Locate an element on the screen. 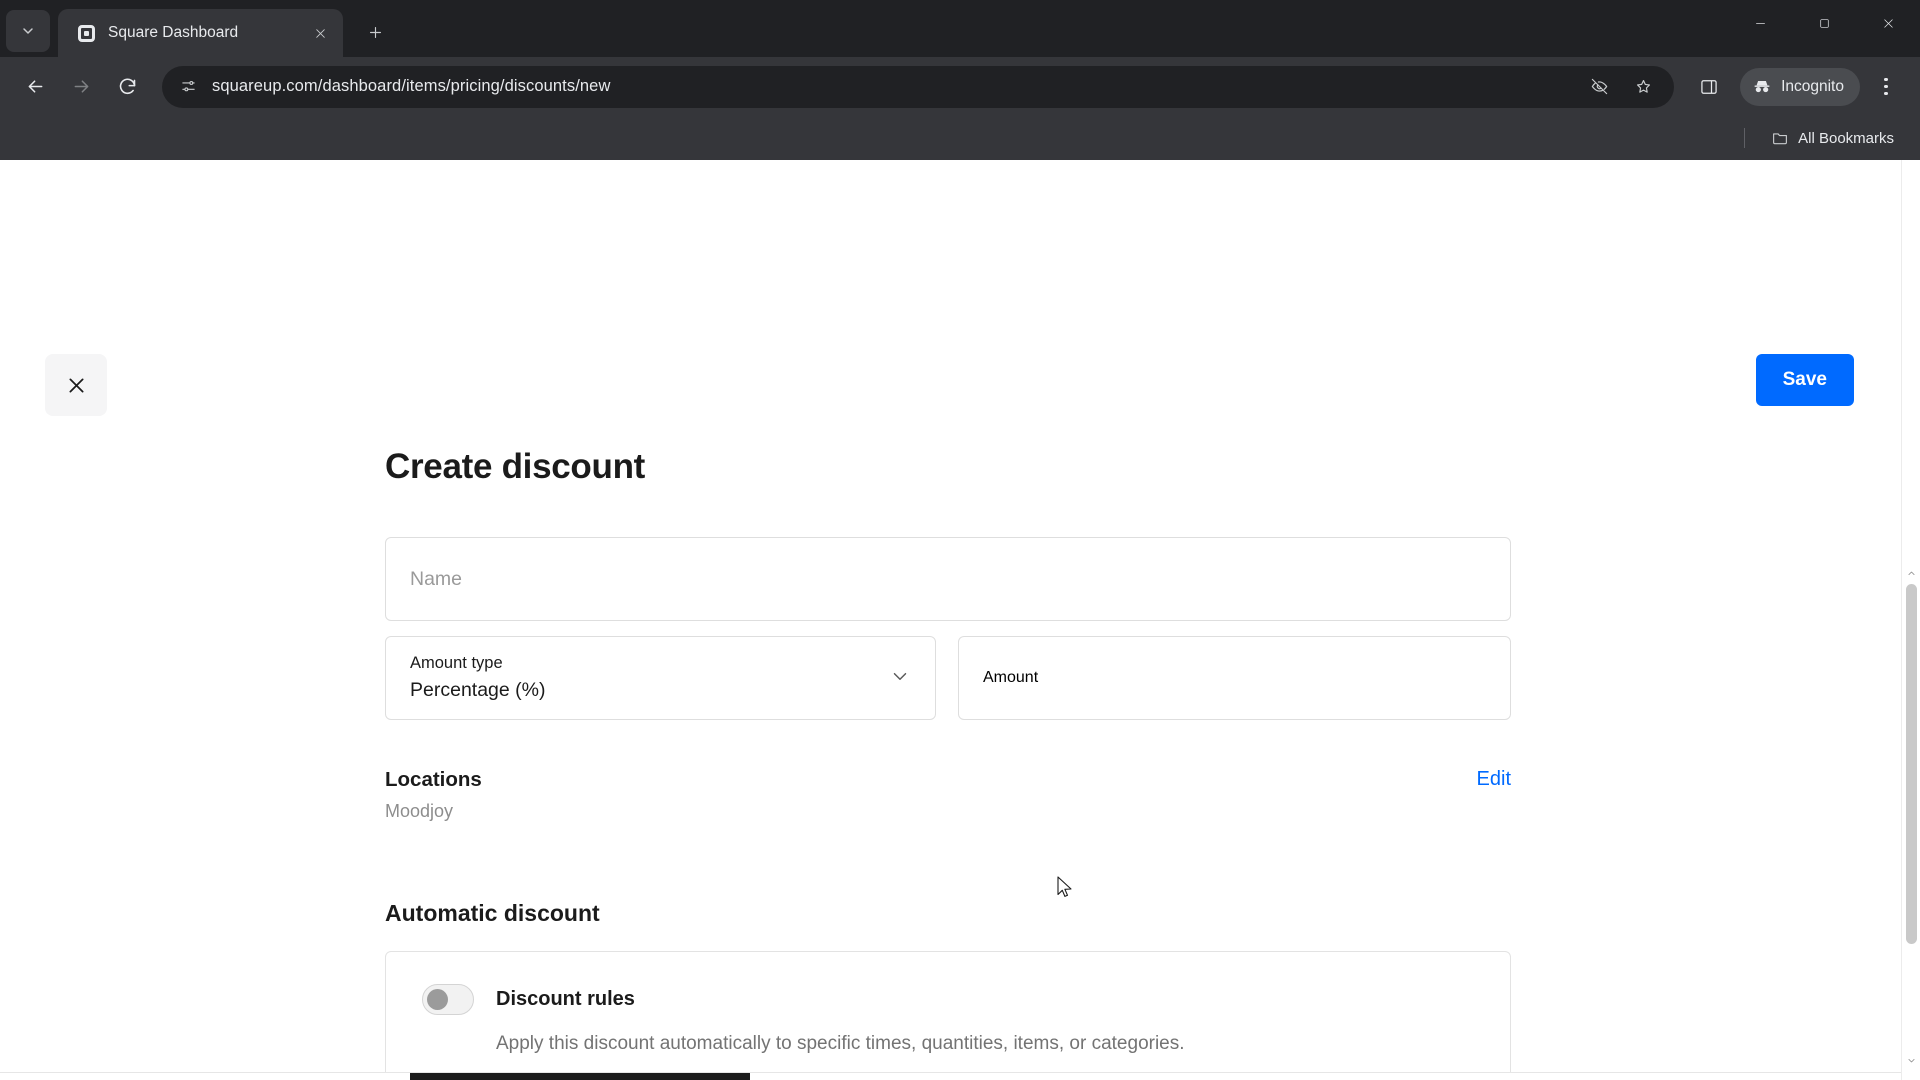  plus-icon is located at coordinates (375, 32).